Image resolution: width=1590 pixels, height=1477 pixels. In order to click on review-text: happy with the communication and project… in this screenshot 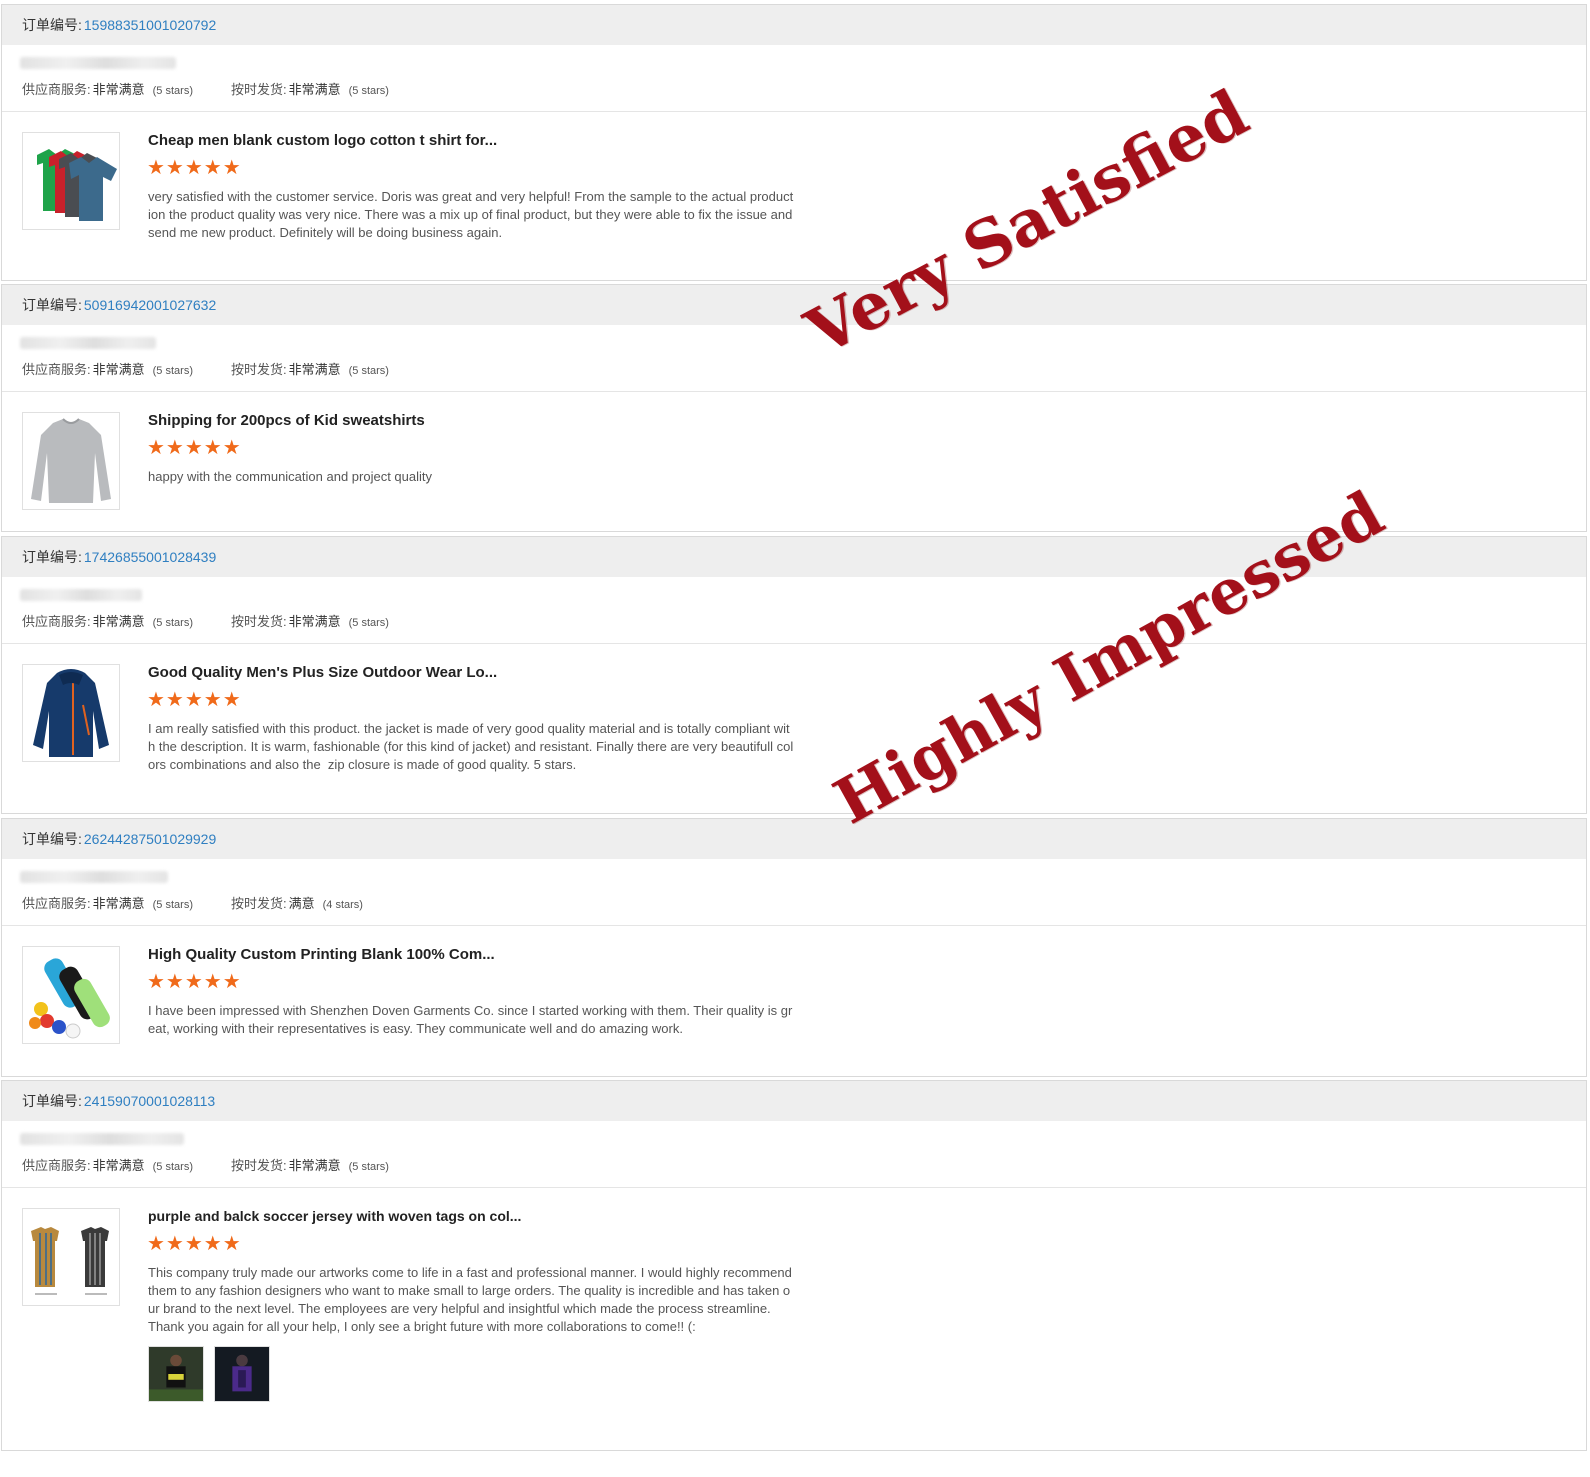, I will do `click(290, 476)`.